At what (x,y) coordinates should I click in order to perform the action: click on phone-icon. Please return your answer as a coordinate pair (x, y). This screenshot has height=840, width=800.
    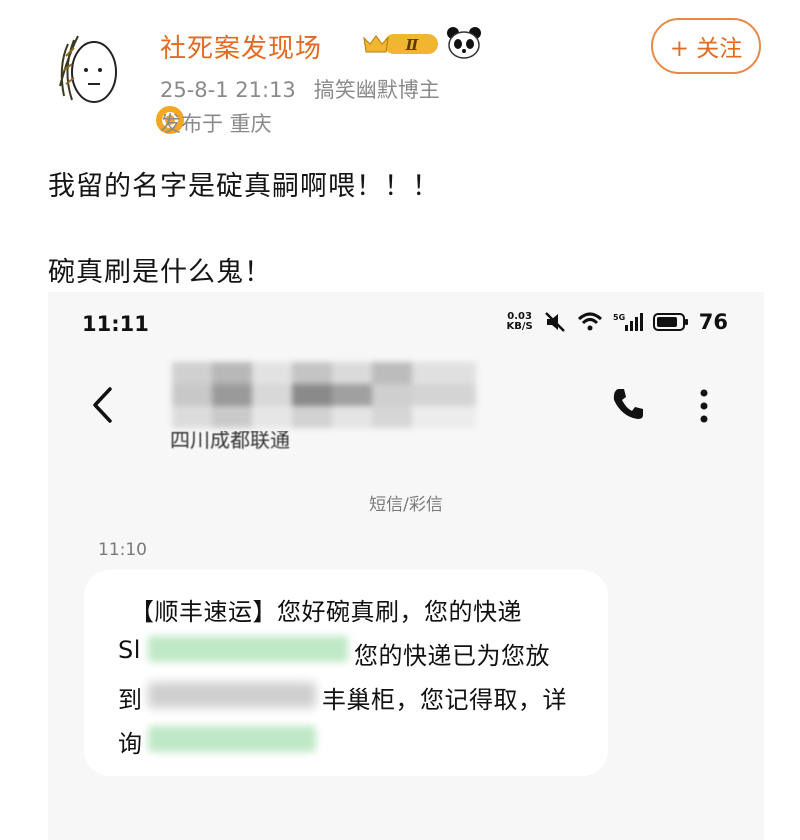
    Looking at the image, I should click on (628, 404).